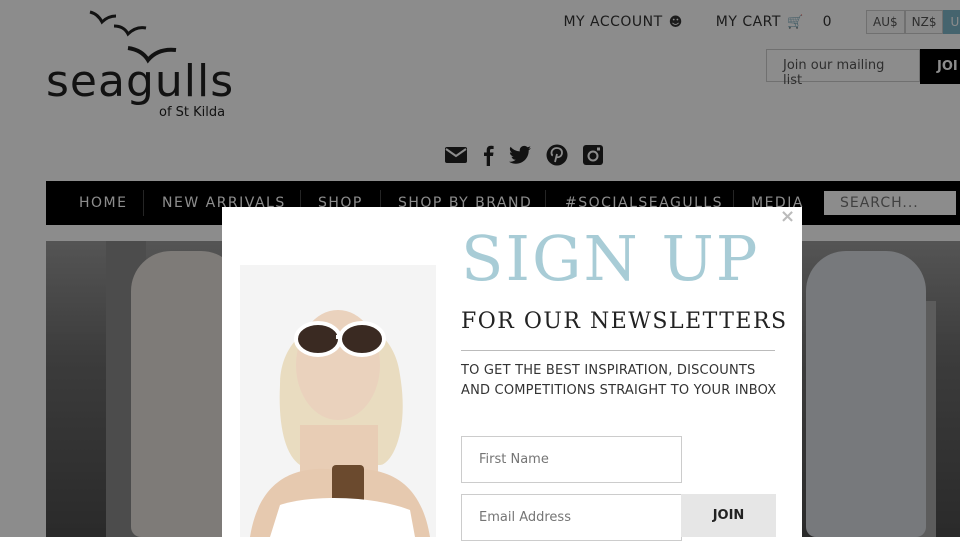 The width and height of the screenshot is (960, 547). What do you see at coordinates (618, 350) in the screenshot?
I see `modal-divider` at bounding box center [618, 350].